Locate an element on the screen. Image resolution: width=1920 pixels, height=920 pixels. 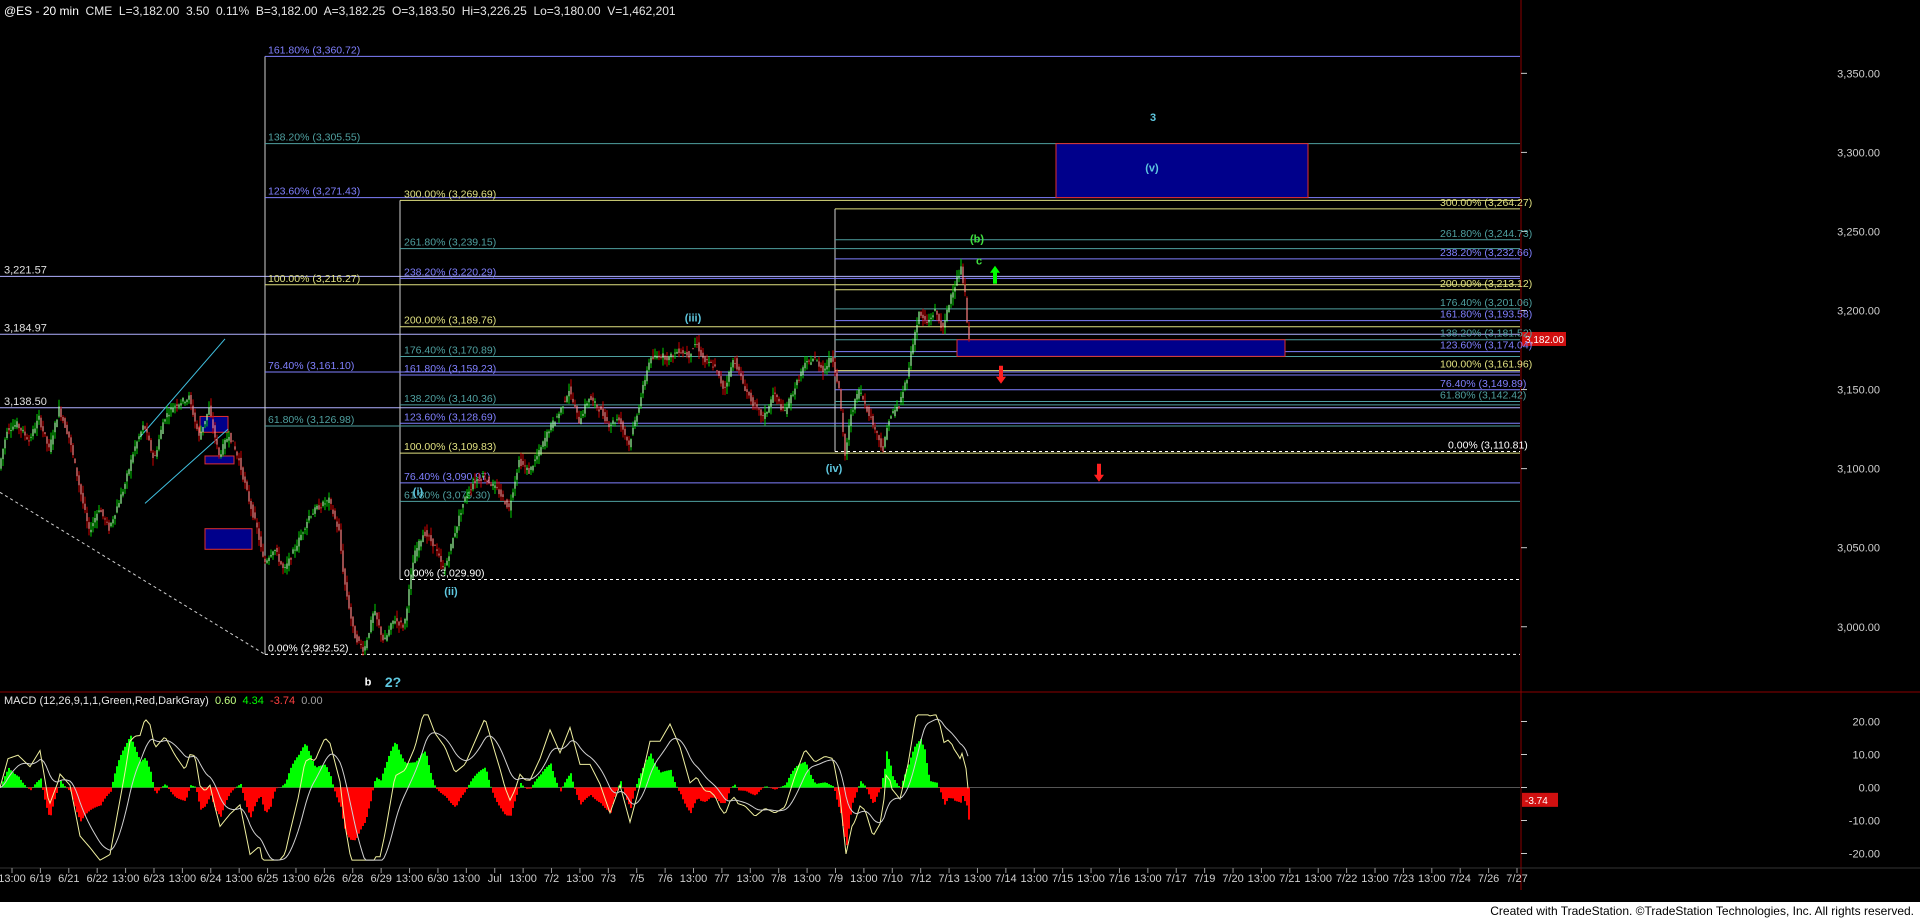
wave-label: b is located at coordinates (368, 682).